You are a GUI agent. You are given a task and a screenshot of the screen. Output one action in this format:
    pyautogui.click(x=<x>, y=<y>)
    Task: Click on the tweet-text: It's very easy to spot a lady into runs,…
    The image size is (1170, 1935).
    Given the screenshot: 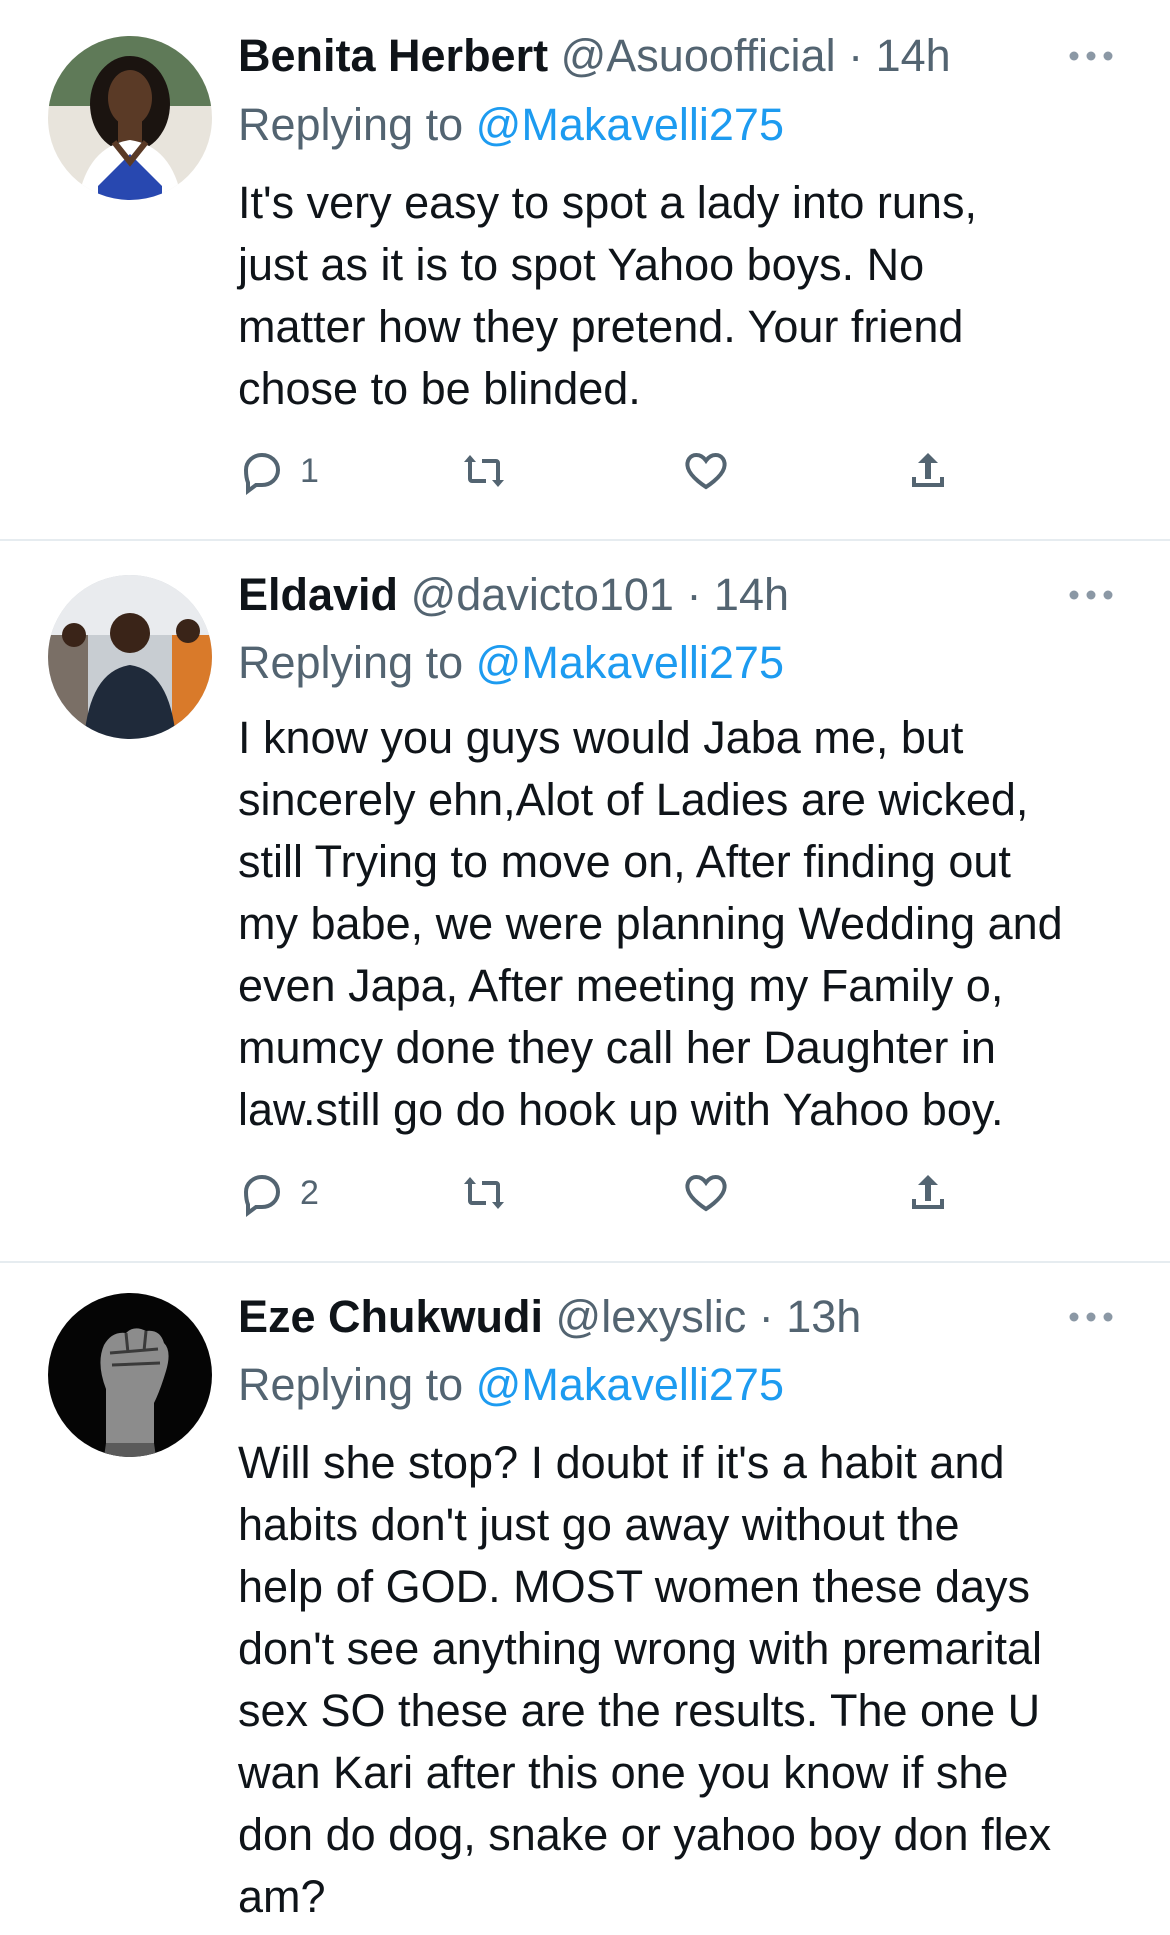 What is the action you would take?
    pyautogui.click(x=688, y=296)
    